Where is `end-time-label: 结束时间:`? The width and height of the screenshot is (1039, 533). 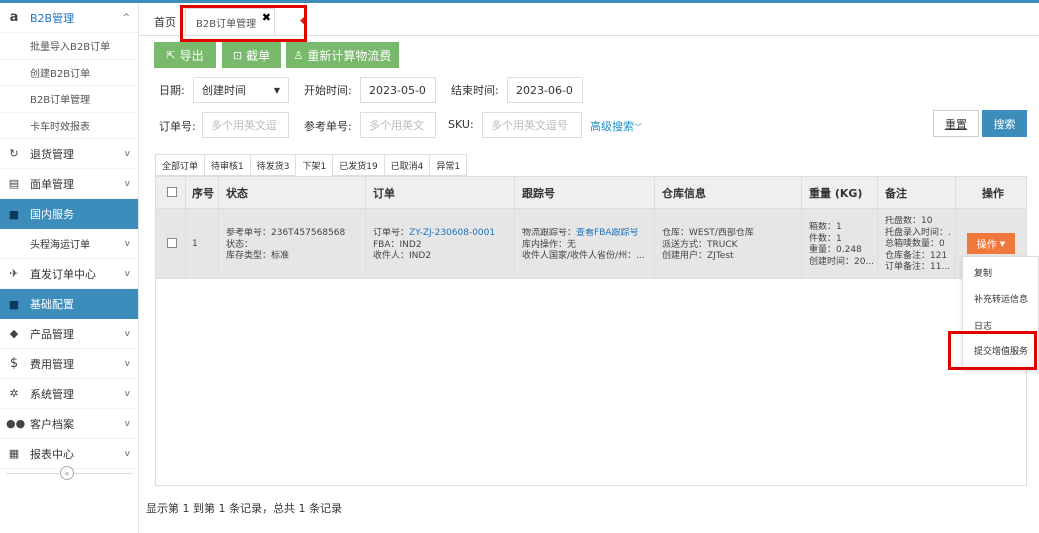 end-time-label: 结束时间: is located at coordinates (475, 90).